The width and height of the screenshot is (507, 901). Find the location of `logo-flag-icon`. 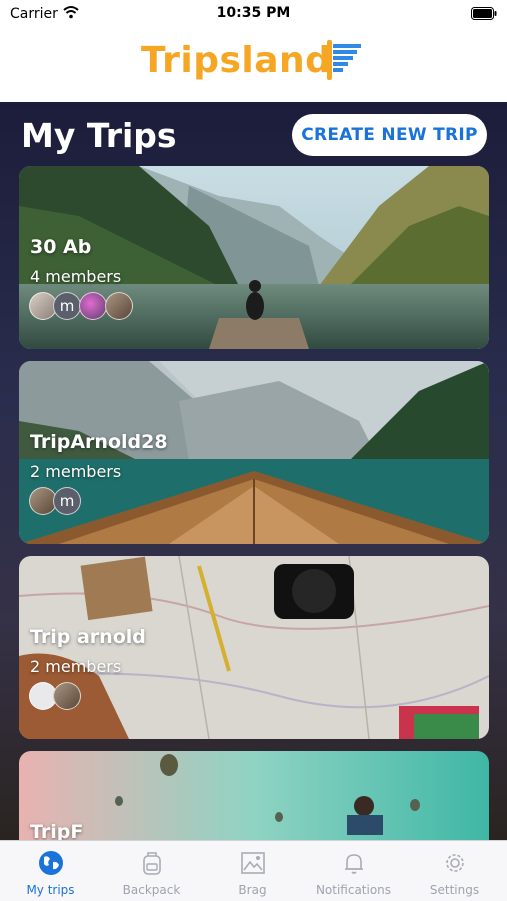

logo-flag-icon is located at coordinates (344, 60).